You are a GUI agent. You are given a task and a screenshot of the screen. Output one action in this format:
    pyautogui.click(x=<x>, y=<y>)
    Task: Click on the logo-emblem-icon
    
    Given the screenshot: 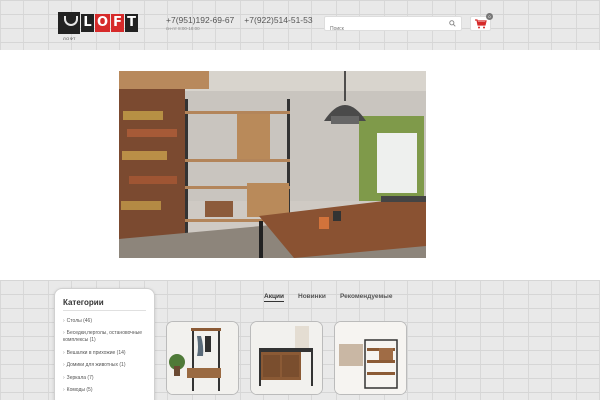 What is the action you would take?
    pyautogui.click(x=69, y=23)
    